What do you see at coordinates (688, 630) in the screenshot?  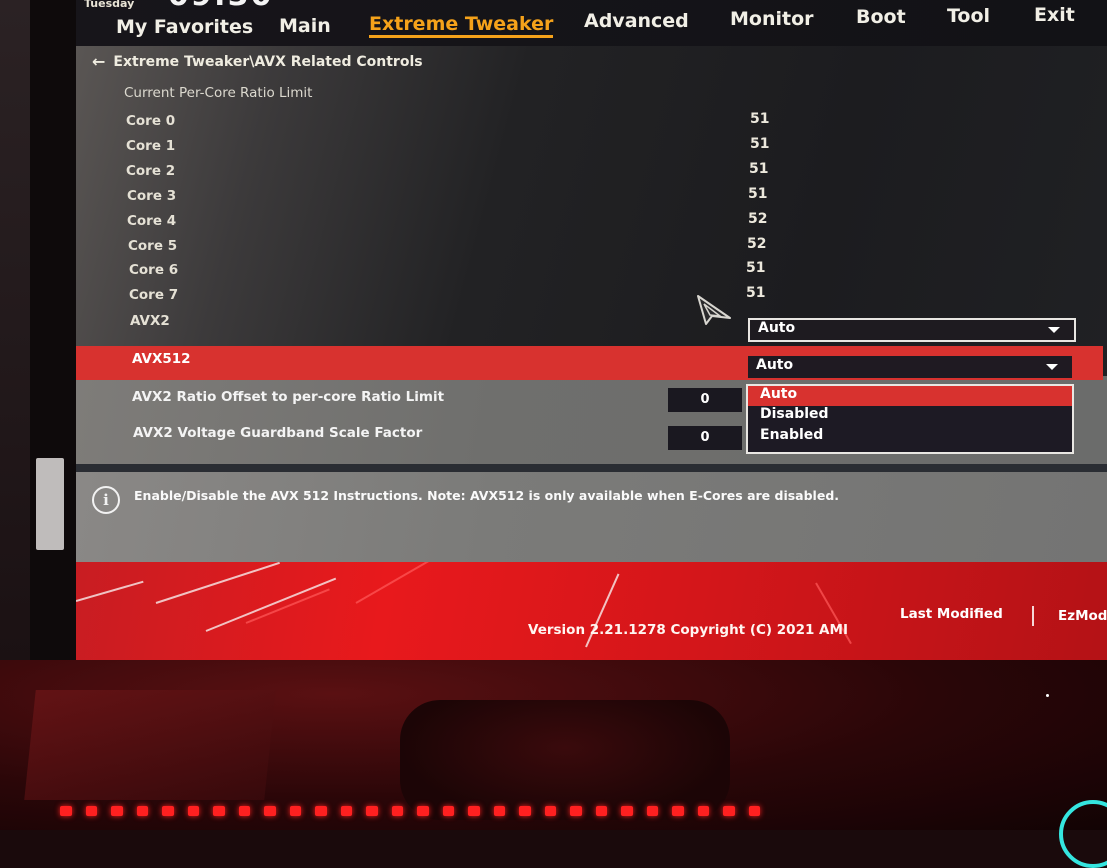 I see `version-text: Version 2.21.1278 Copyright (C) 2021 AMI` at bounding box center [688, 630].